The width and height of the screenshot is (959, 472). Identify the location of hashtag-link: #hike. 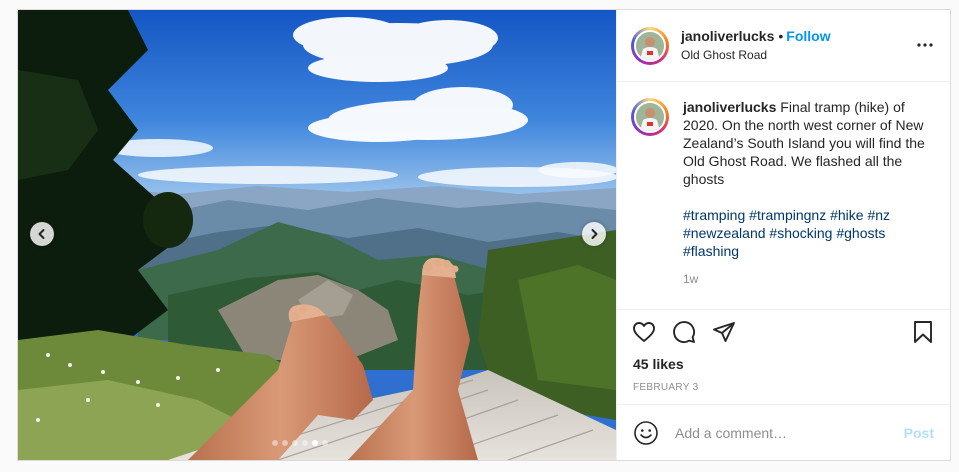
(846, 215).